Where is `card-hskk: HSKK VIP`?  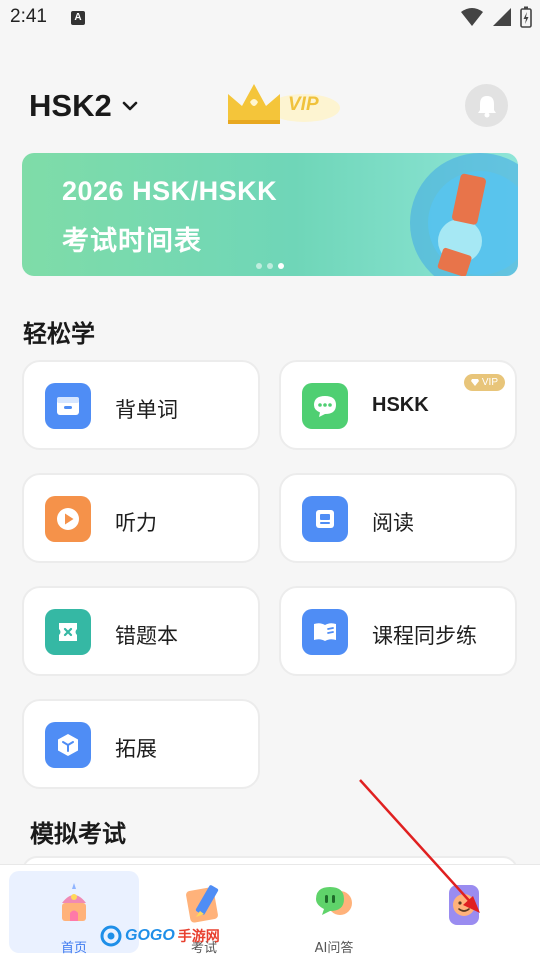 card-hskk: HSKK VIP is located at coordinates (398, 405).